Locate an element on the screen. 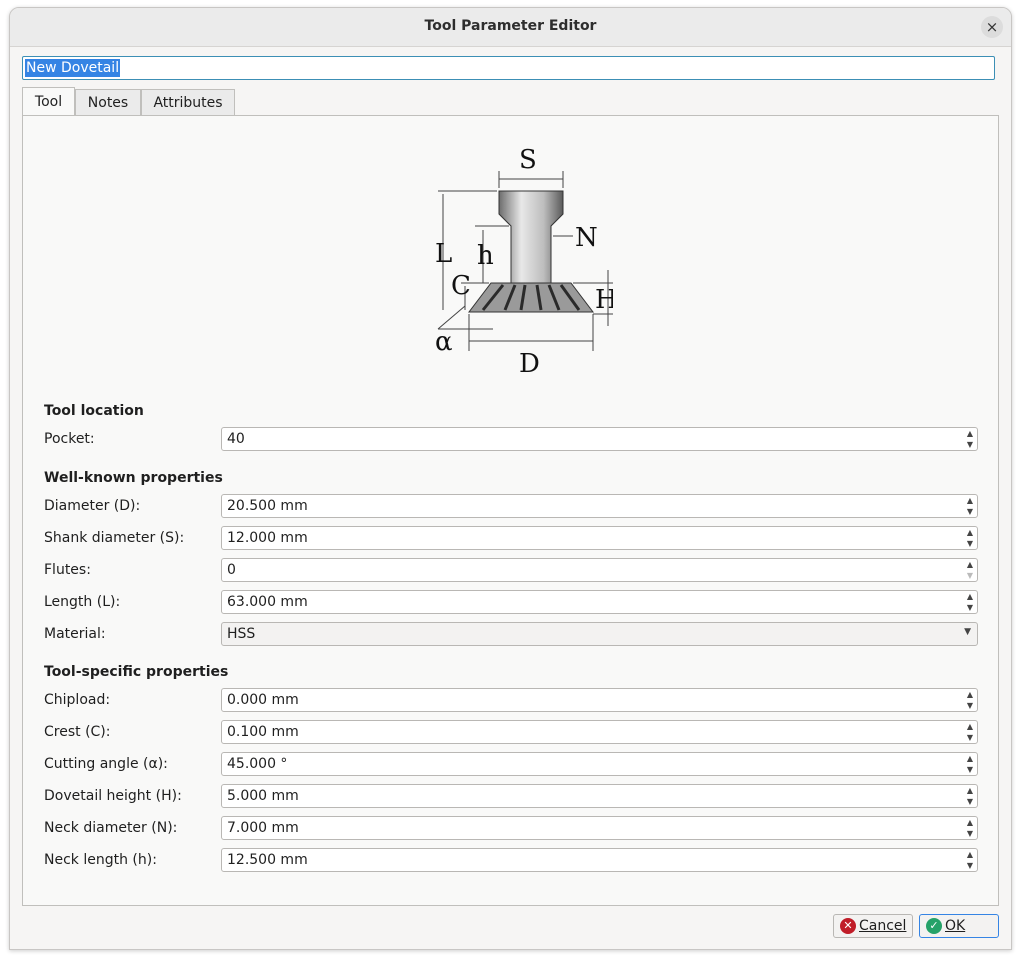  crest-value: 0.100 mm is located at coordinates (263, 732).